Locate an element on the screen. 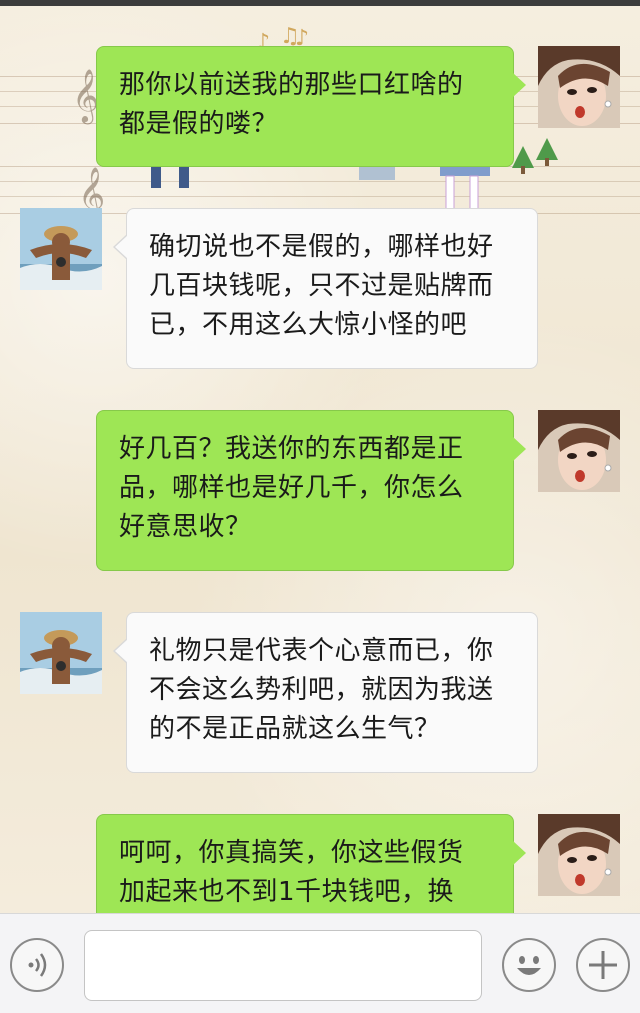 Image resolution: width=640 pixels, height=1013 pixels. more-button is located at coordinates (603, 965).